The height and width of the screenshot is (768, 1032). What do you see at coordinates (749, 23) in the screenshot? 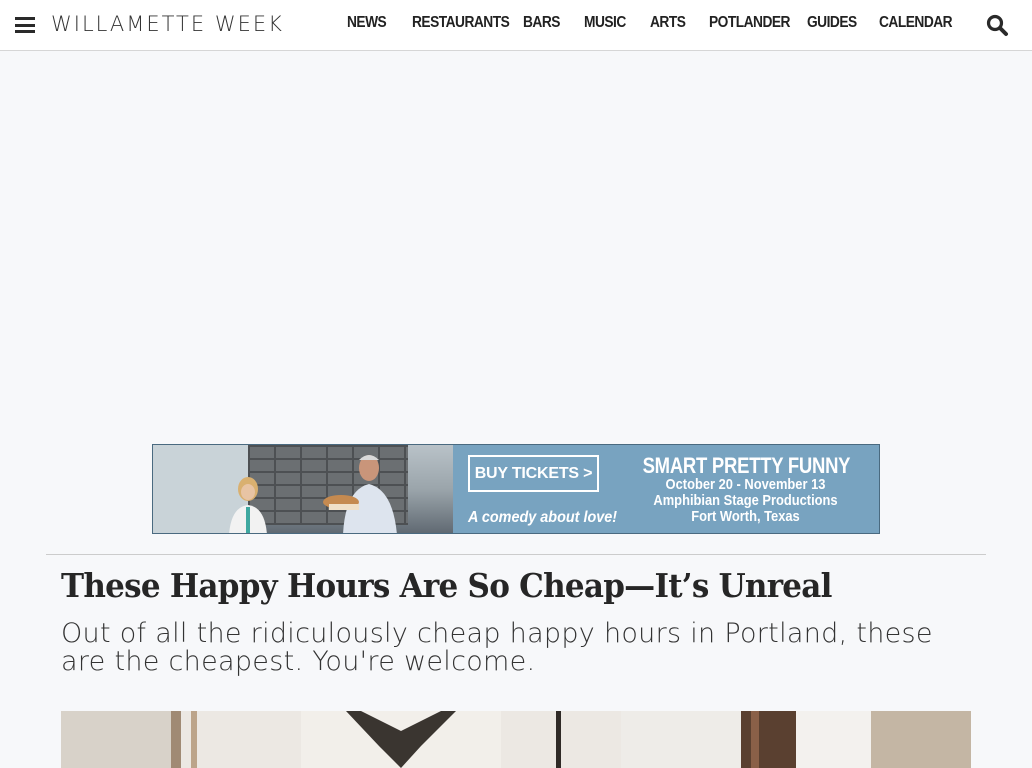
I see `nav-item-potlander: POTLANDER` at bounding box center [749, 23].